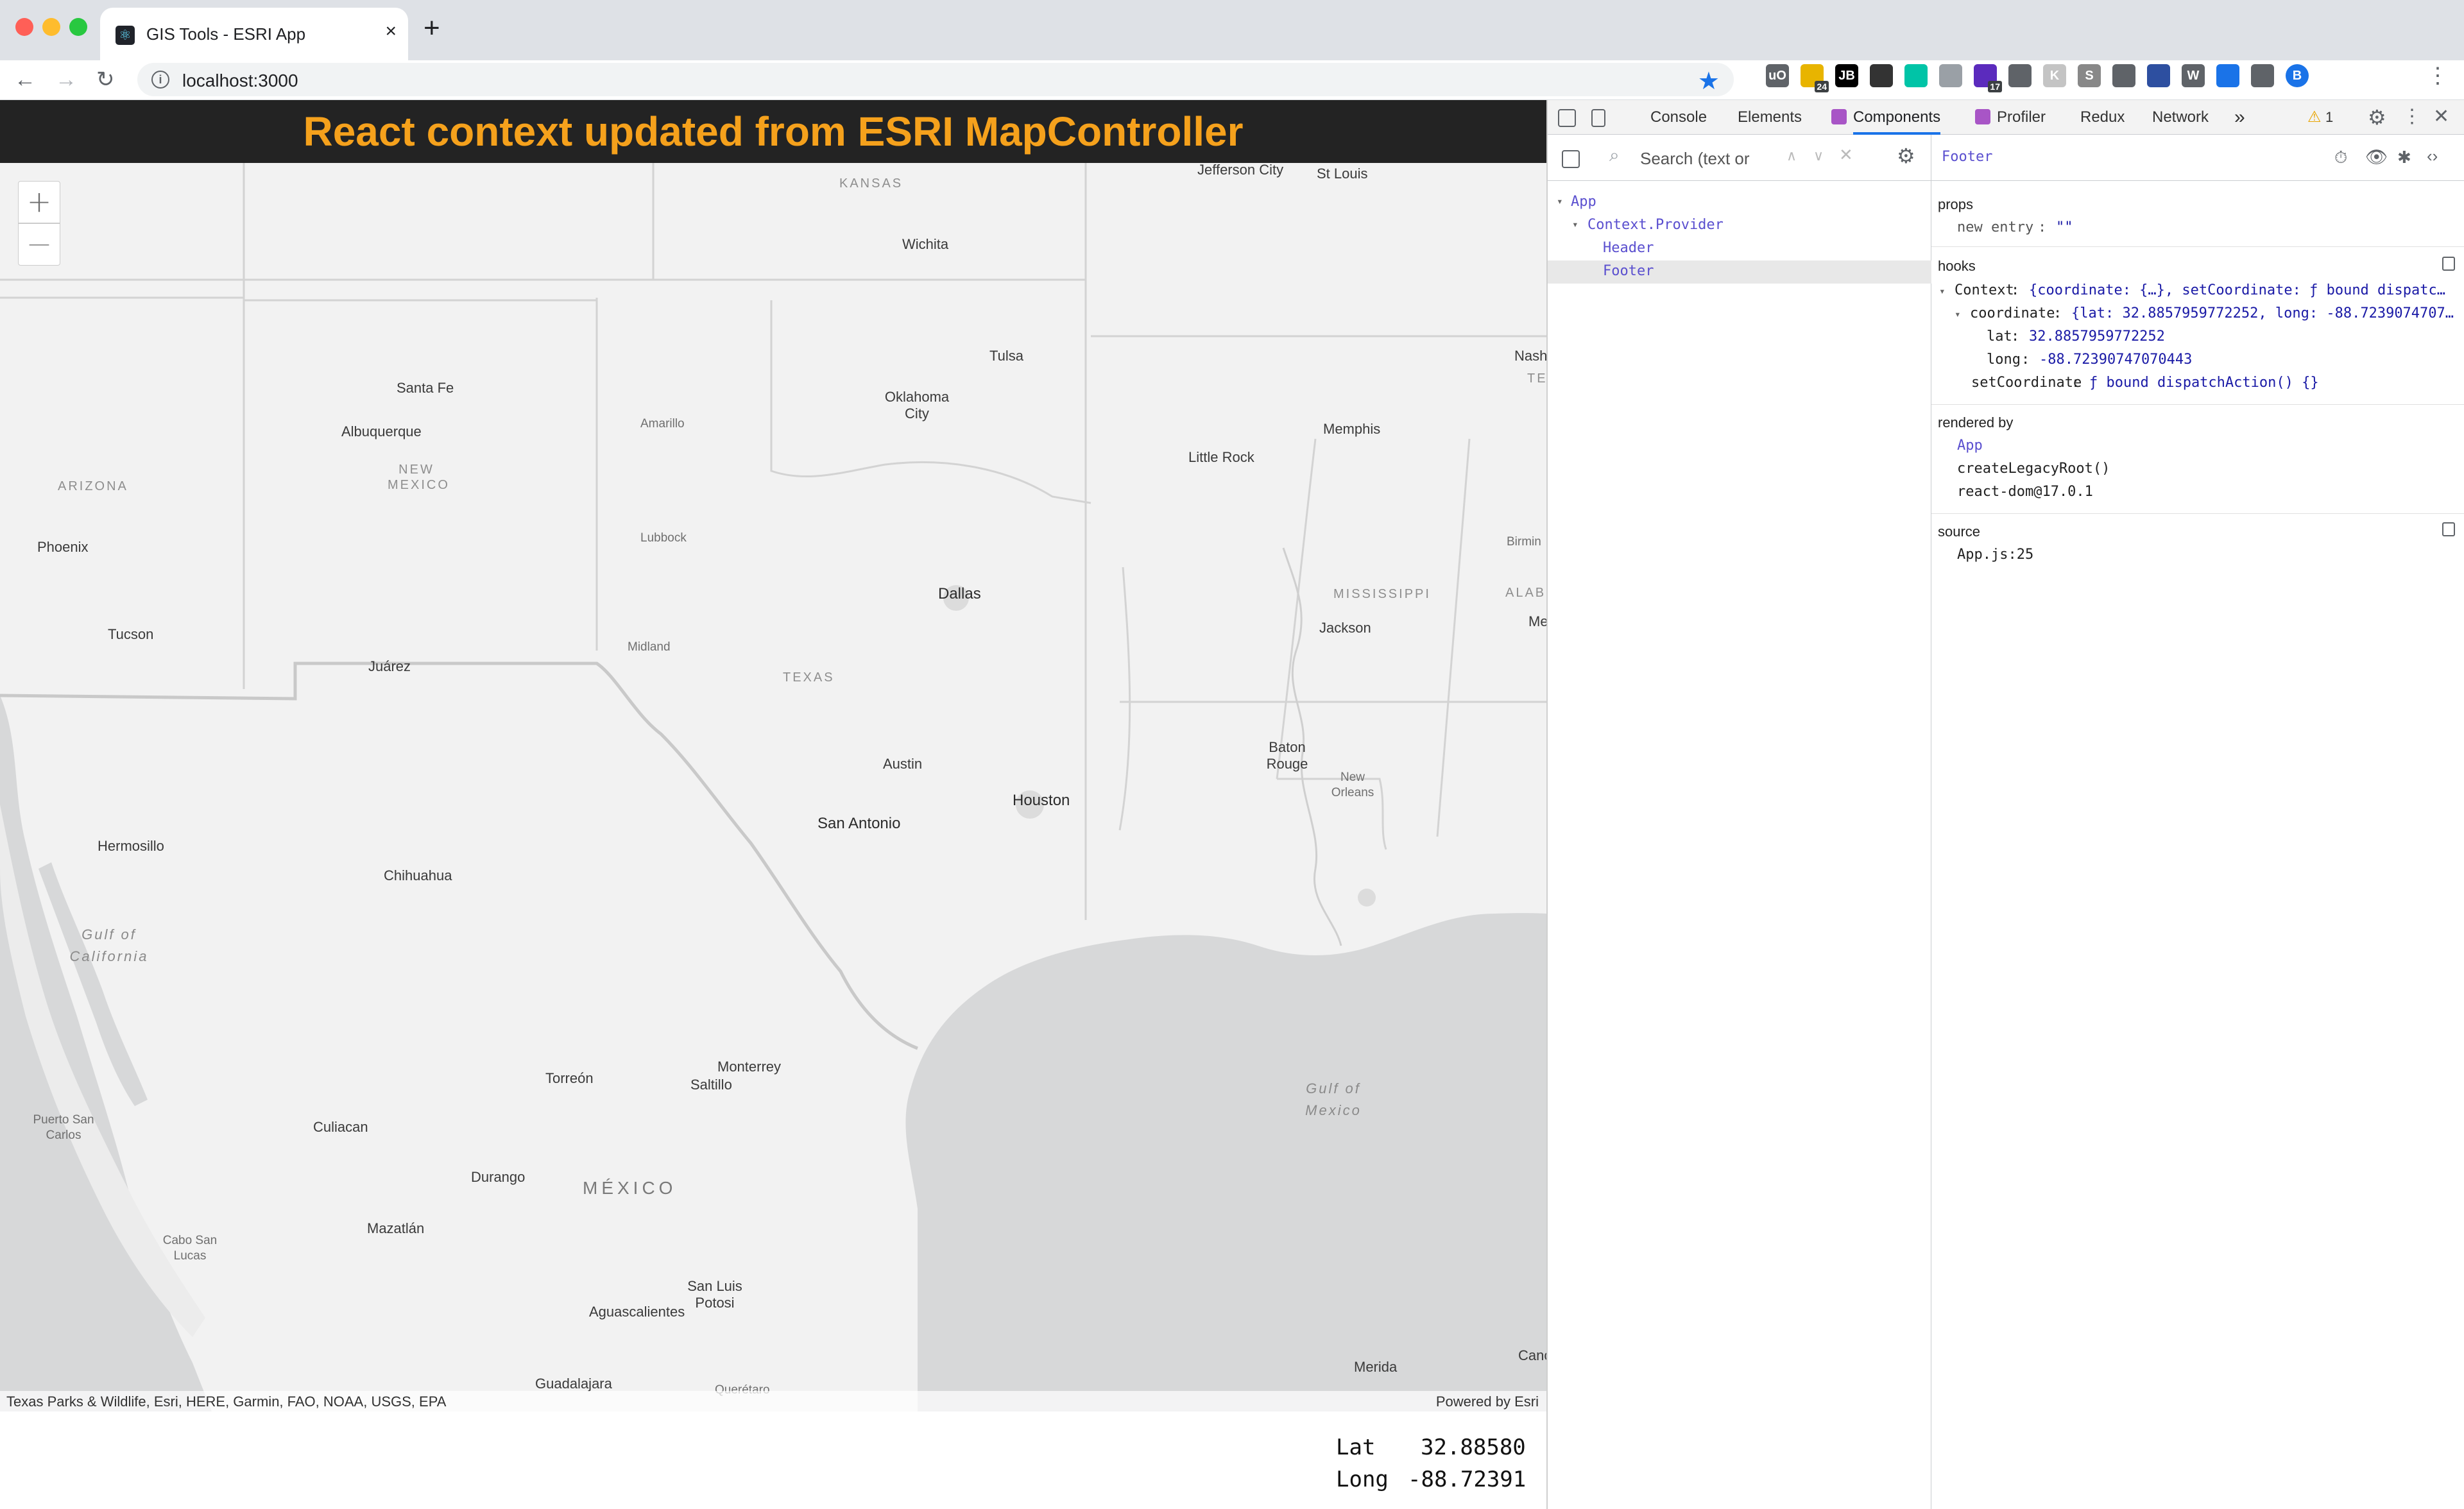  I want to click on clear-search-icon: ✕, so click(1846, 155).